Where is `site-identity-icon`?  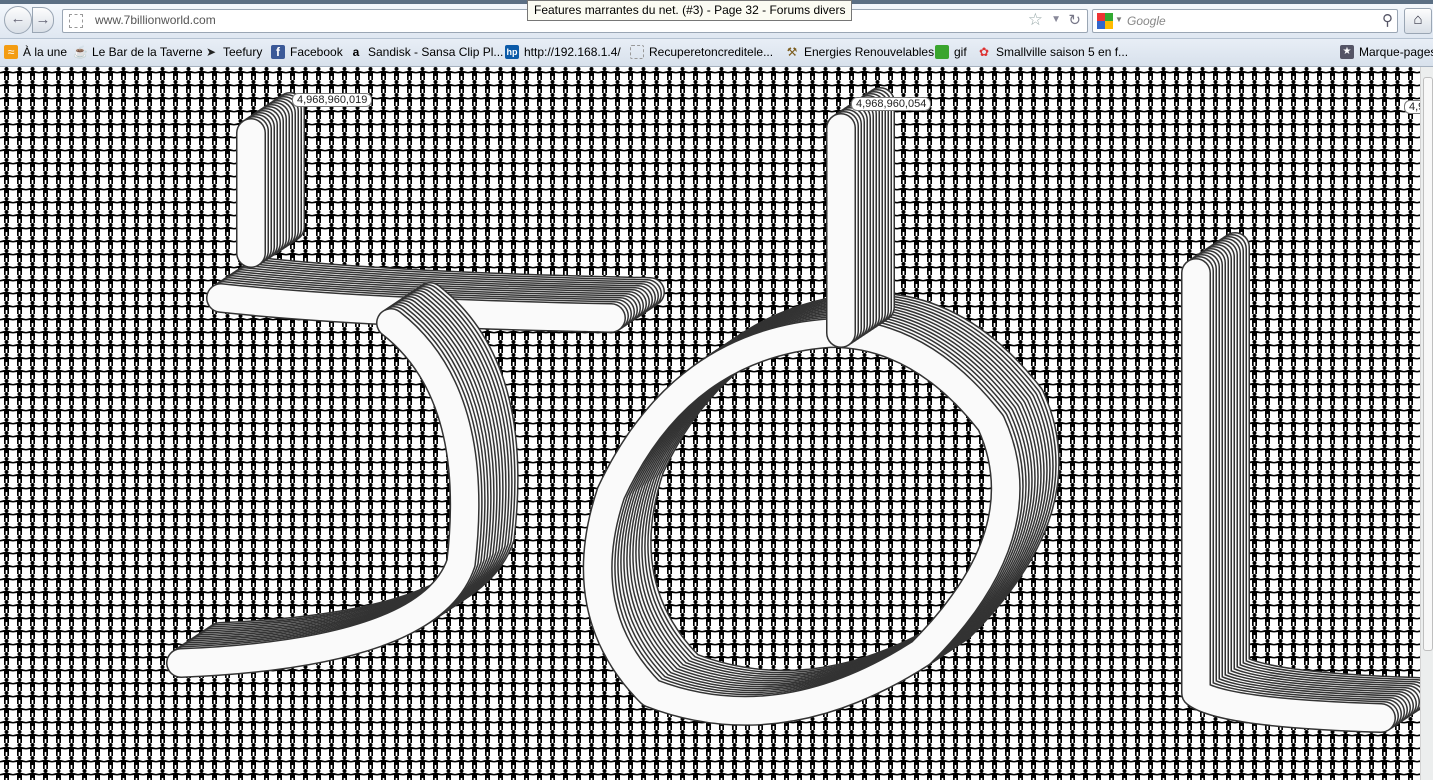
site-identity-icon is located at coordinates (76, 21).